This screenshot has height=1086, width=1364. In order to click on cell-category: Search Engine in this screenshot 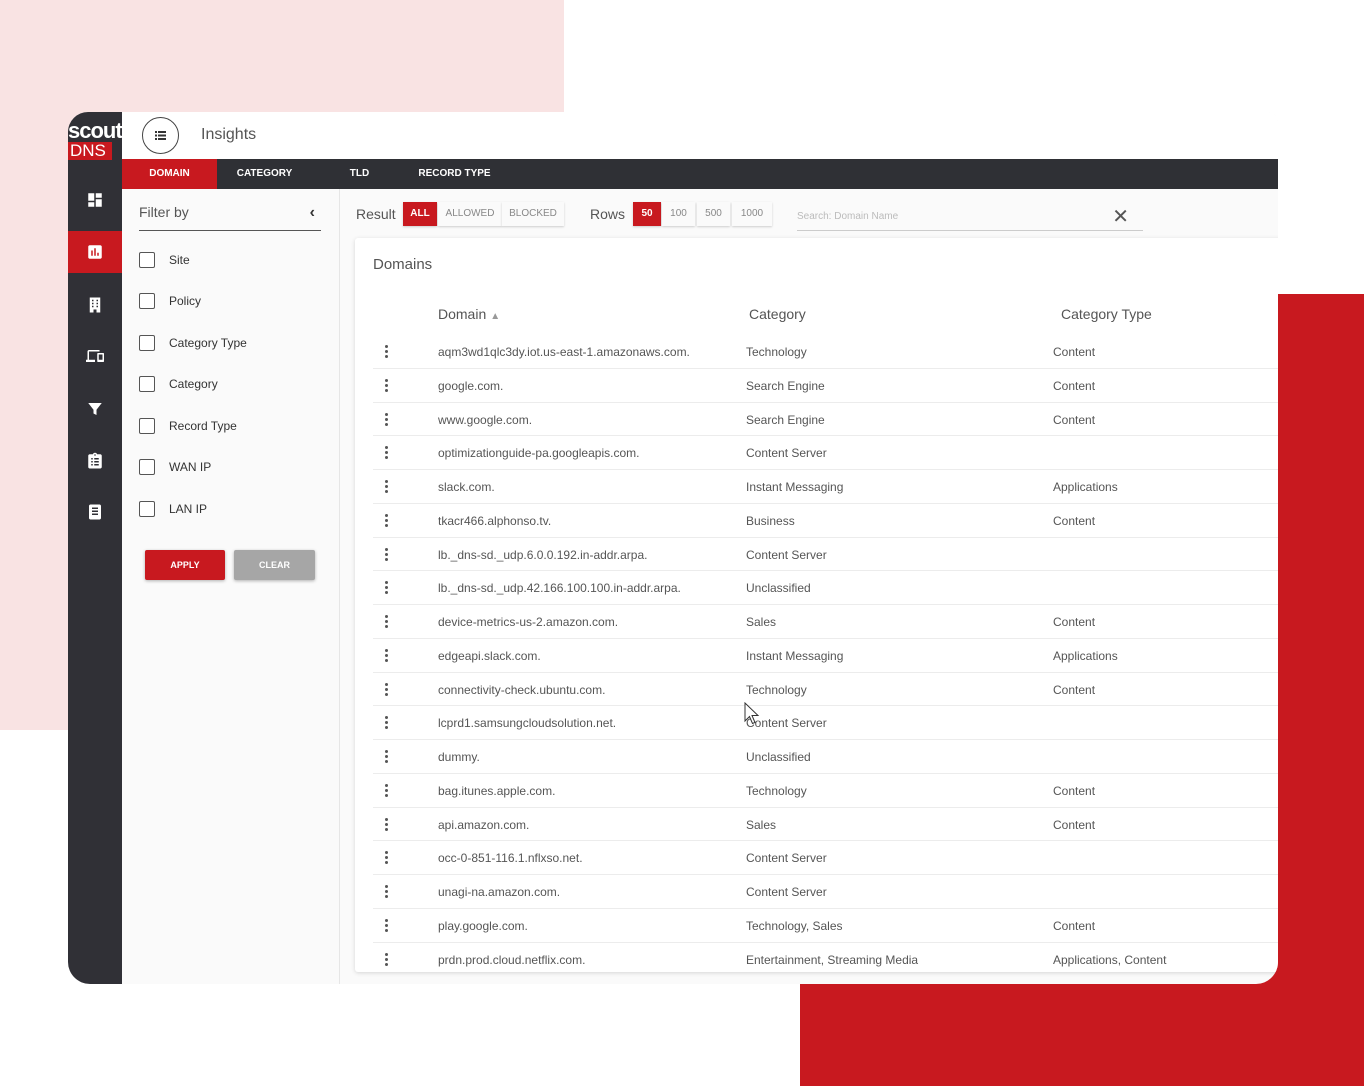, I will do `click(785, 385)`.